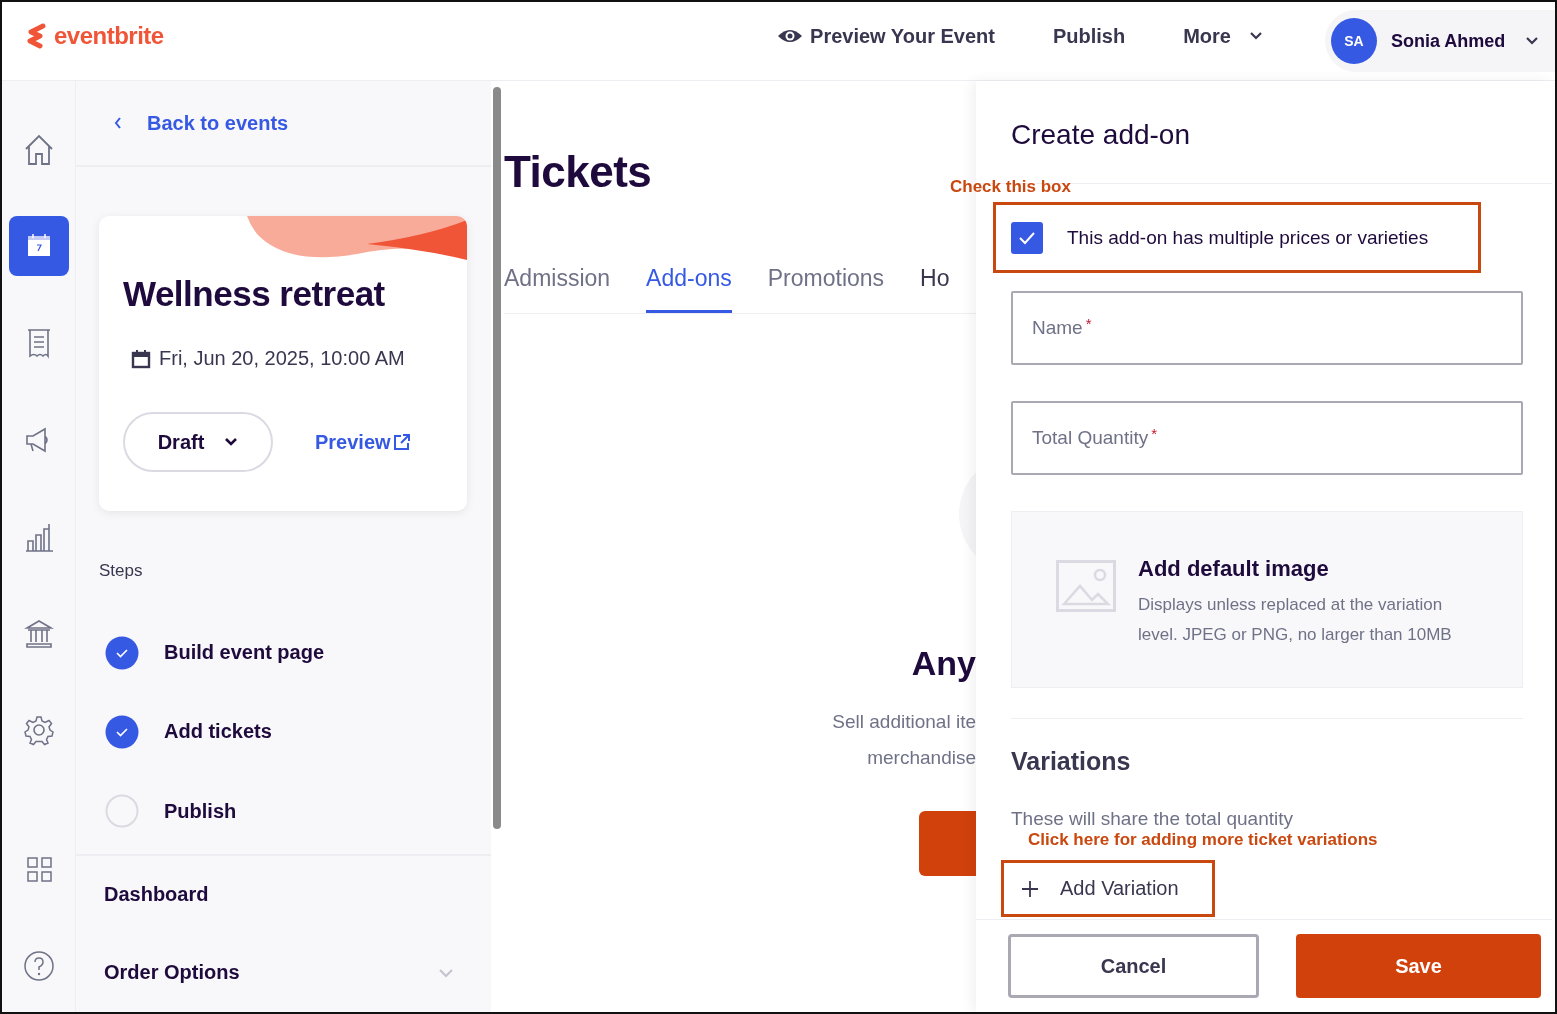 Image resolution: width=1557 pixels, height=1014 pixels. Describe the element at coordinates (1099, 888) in the screenshot. I see `add-variation-button: Add Variation` at that location.